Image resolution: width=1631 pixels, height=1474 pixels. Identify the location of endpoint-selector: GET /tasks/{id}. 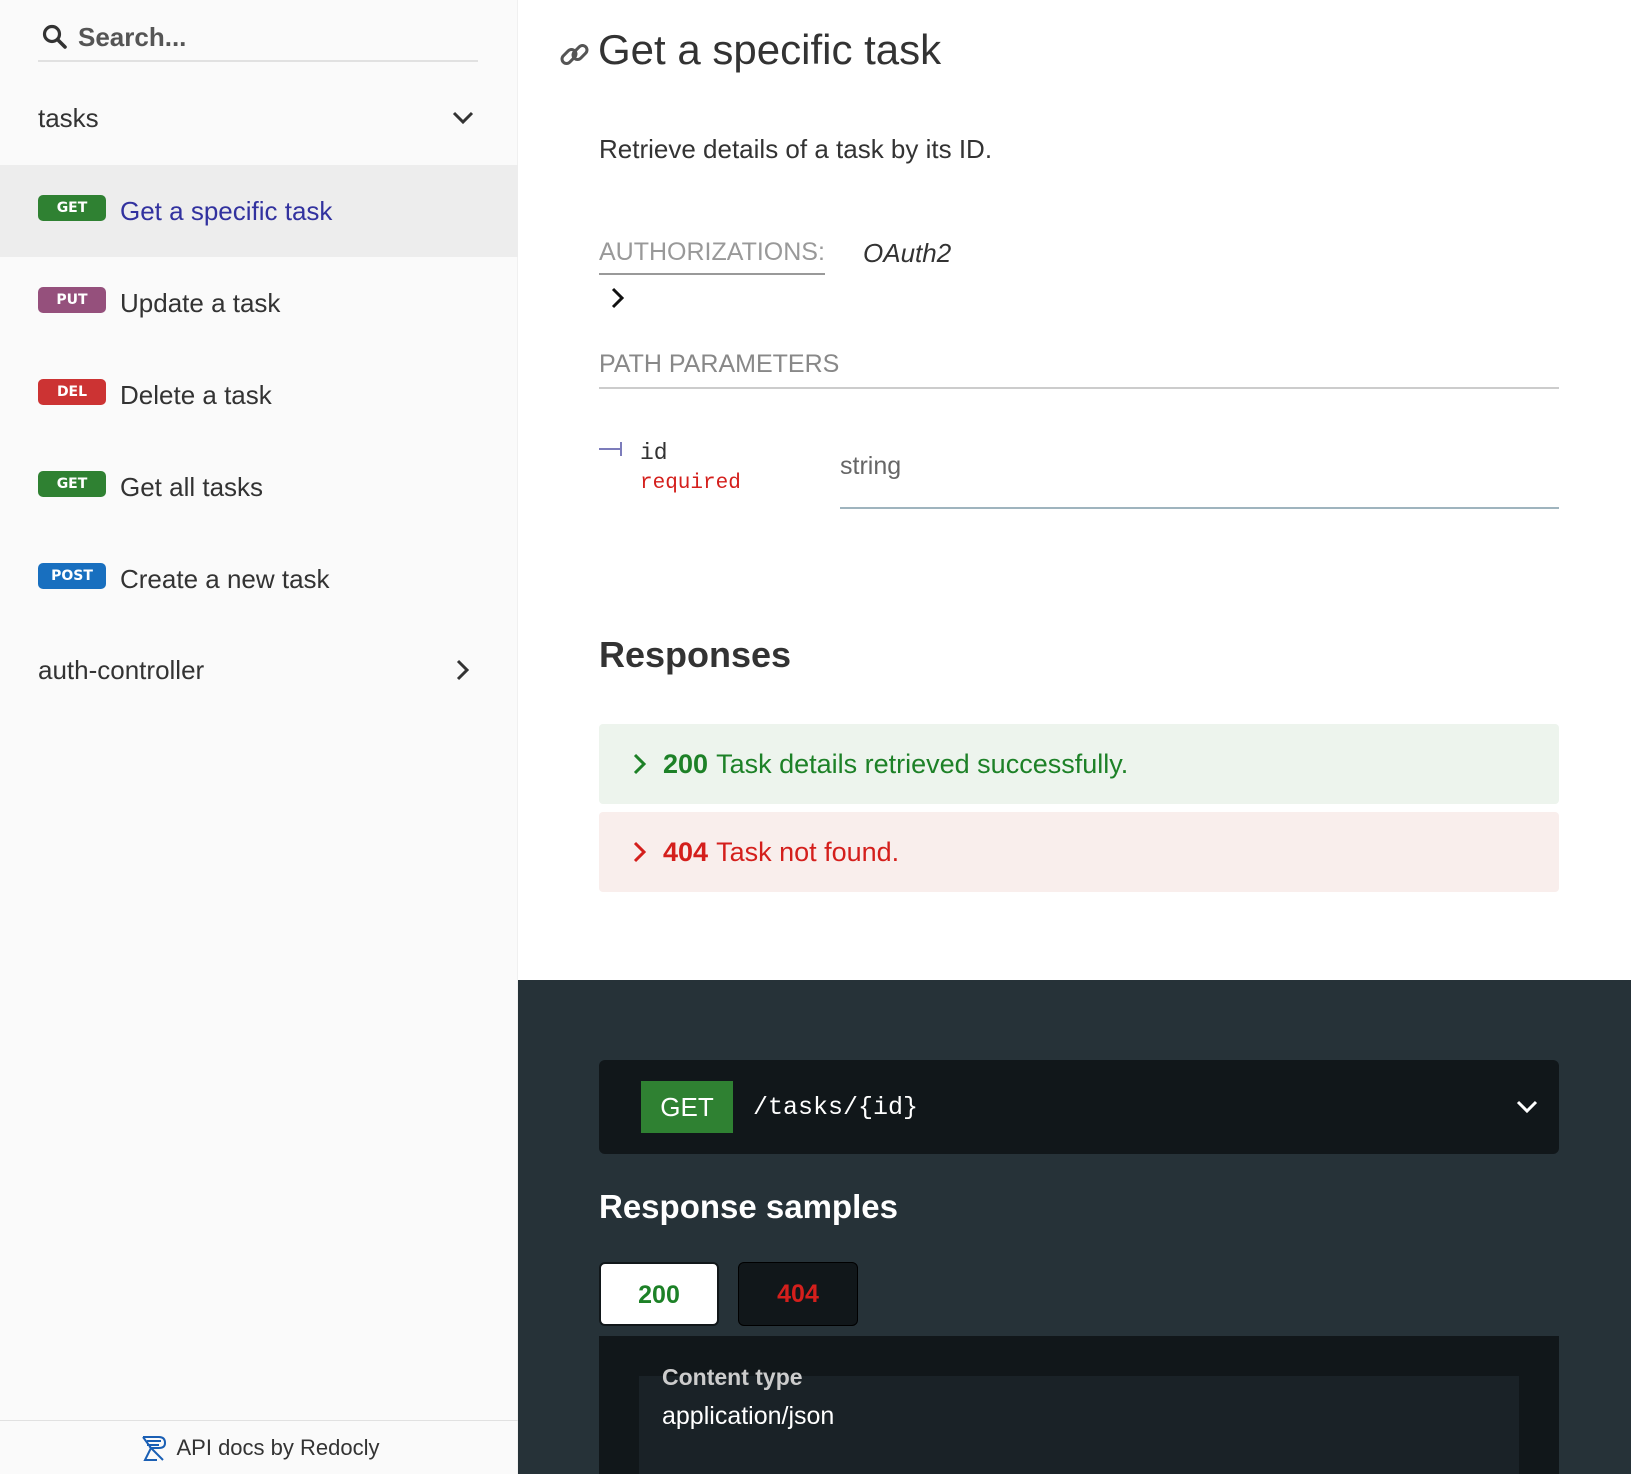
(1079, 1107).